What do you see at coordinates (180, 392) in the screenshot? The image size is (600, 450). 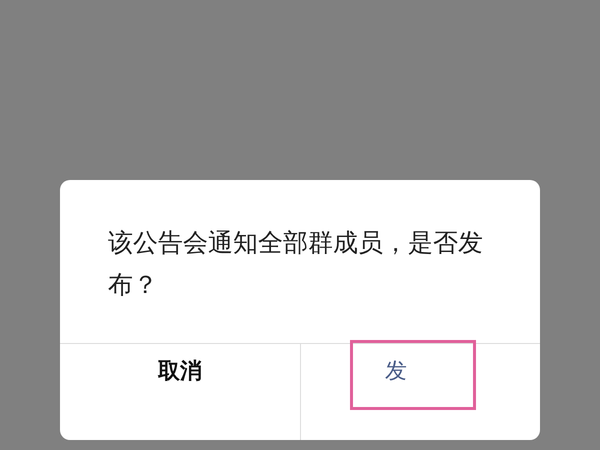 I see `cancel-button: 取消` at bounding box center [180, 392].